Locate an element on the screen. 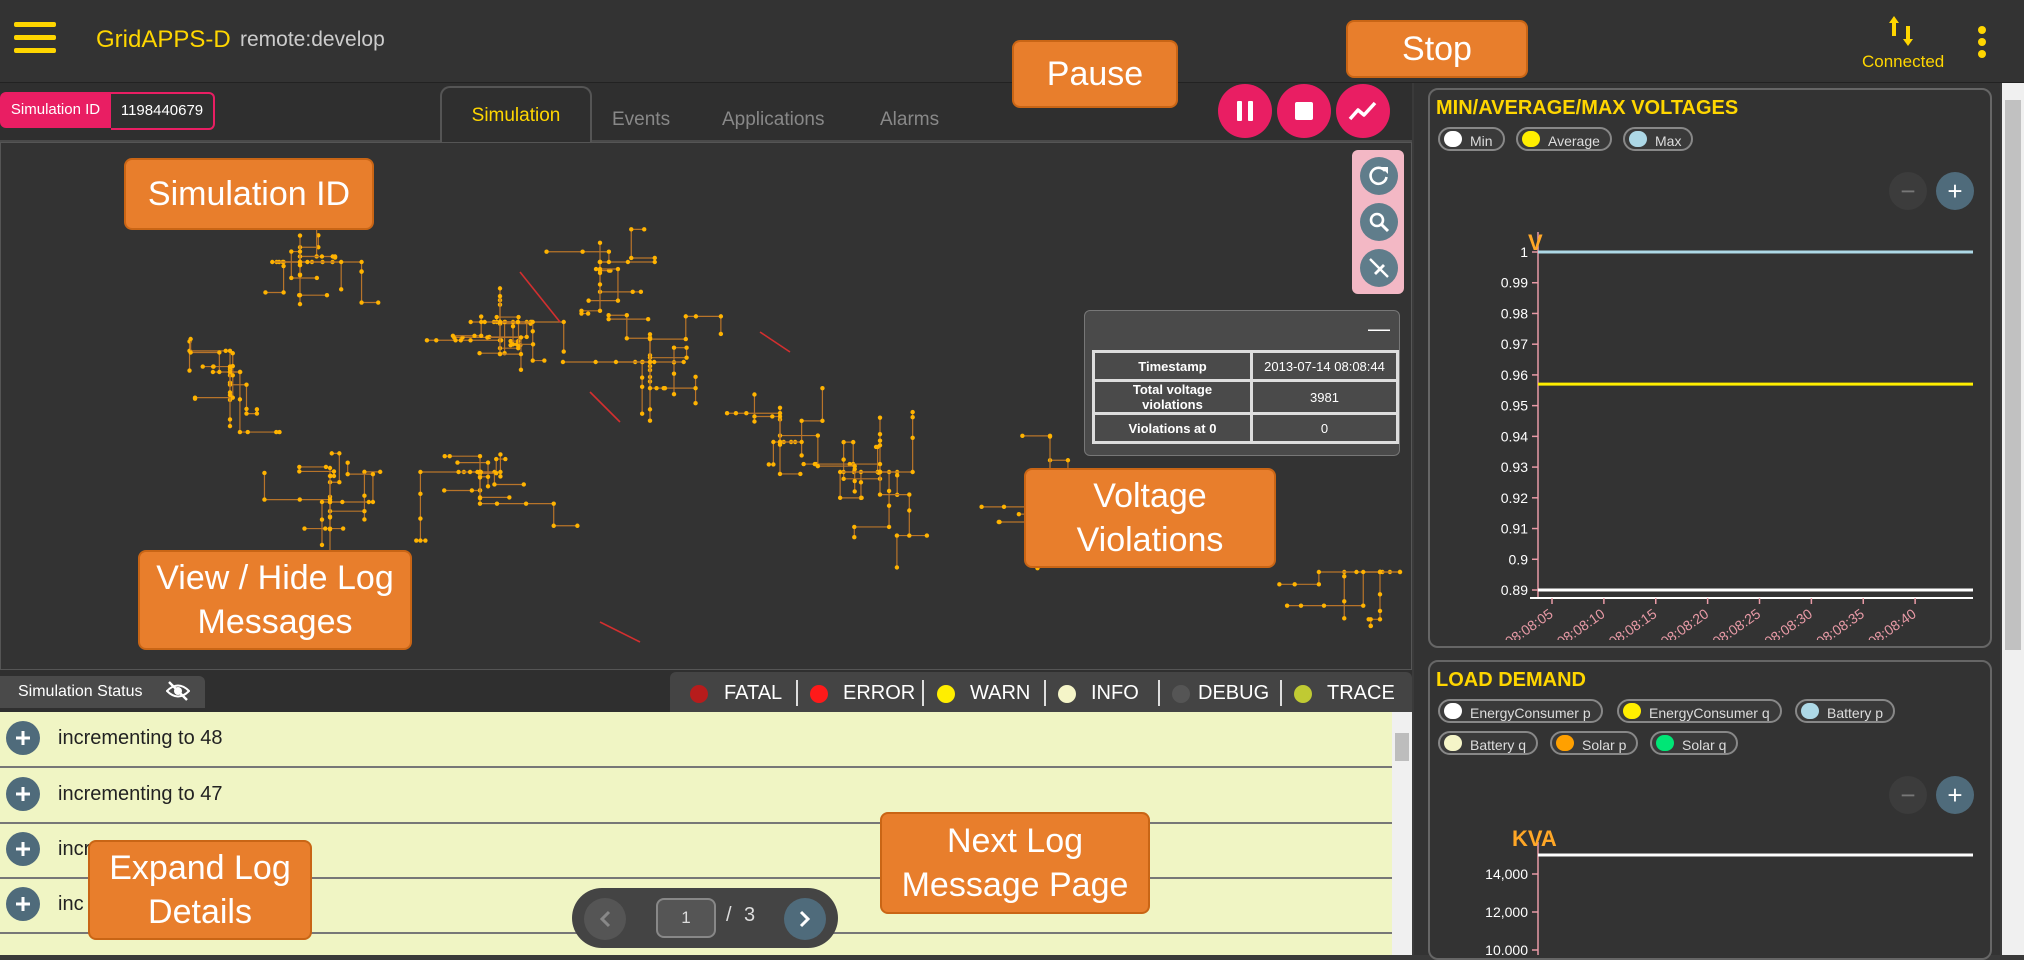  log-level-trace: TRACE is located at coordinates (1361, 693).